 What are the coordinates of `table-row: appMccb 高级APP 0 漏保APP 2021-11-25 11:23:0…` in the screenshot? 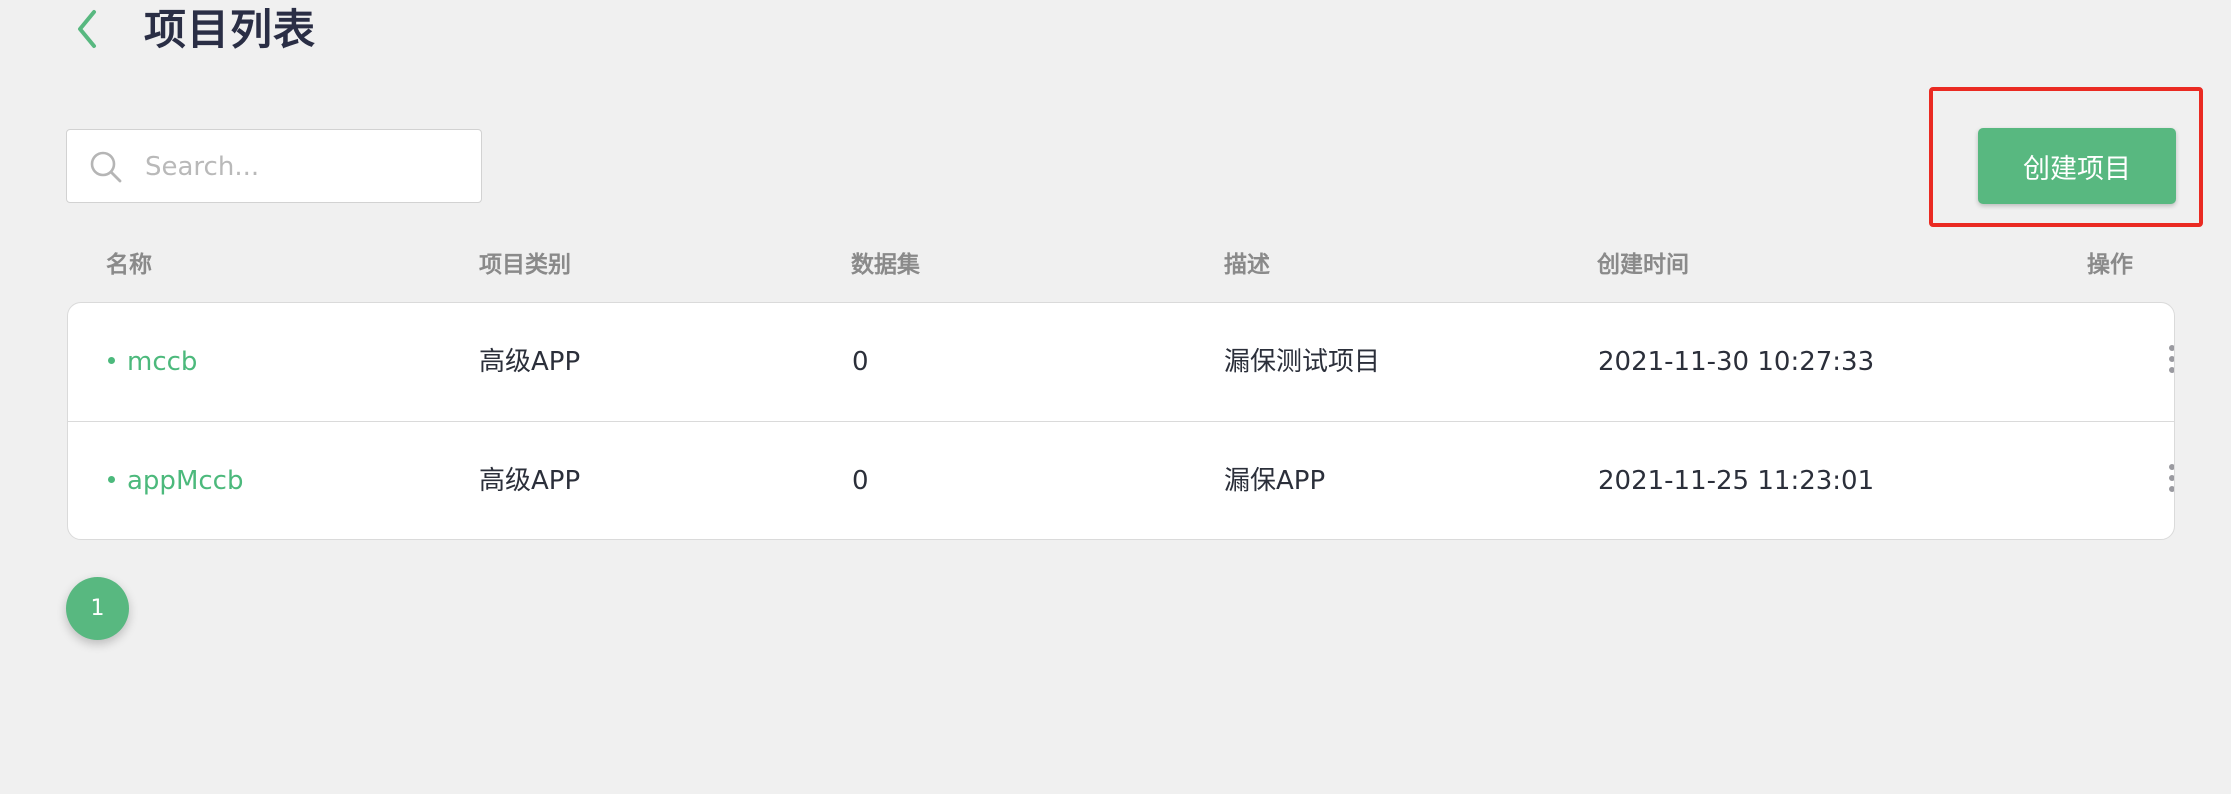 It's located at (1121, 480).